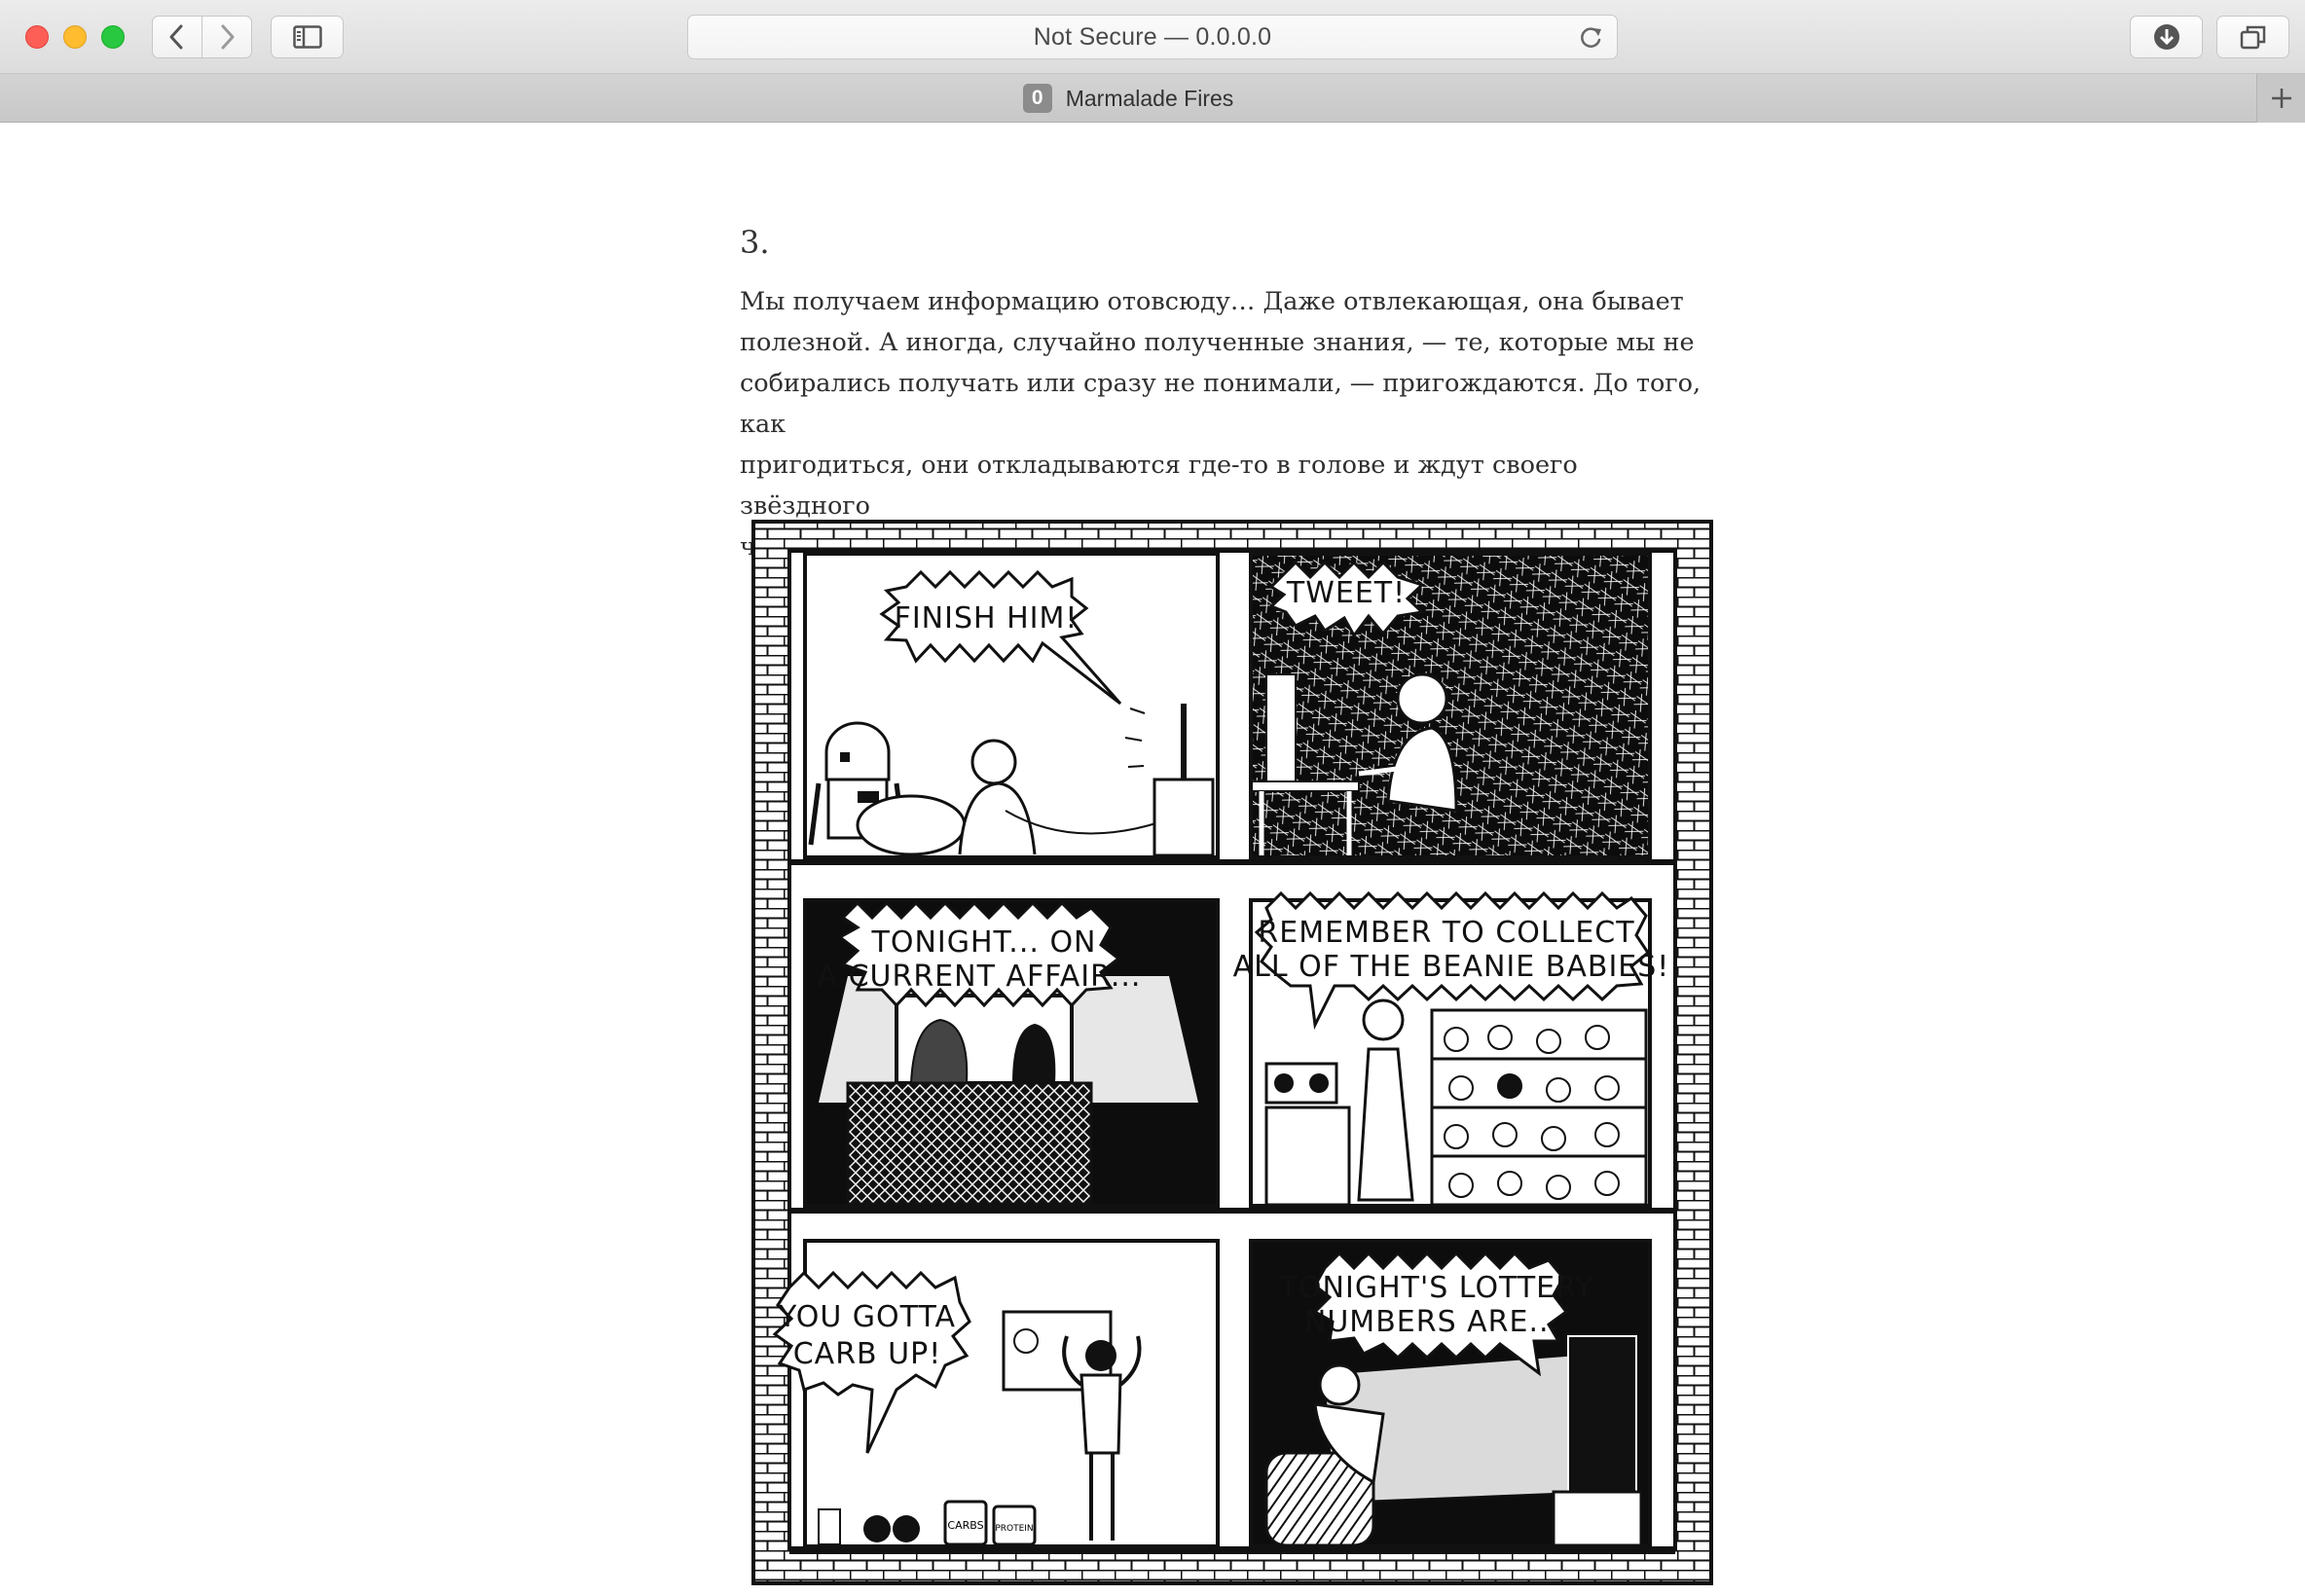  Describe the element at coordinates (987, 618) in the screenshot. I see `speech-text-finish-him: FINISH HIM!` at that location.